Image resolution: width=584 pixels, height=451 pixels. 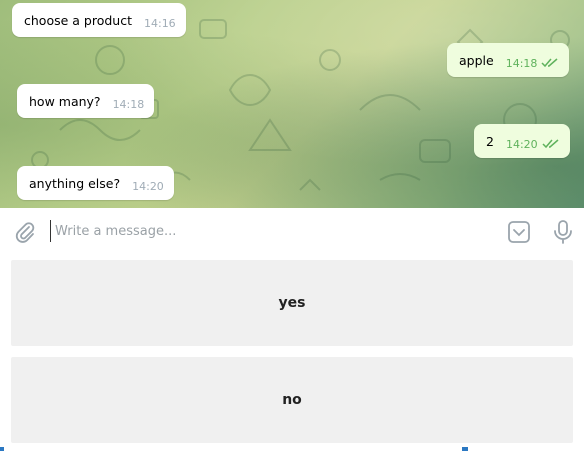 I want to click on message-outgoing: apple 14:18, so click(x=508, y=60).